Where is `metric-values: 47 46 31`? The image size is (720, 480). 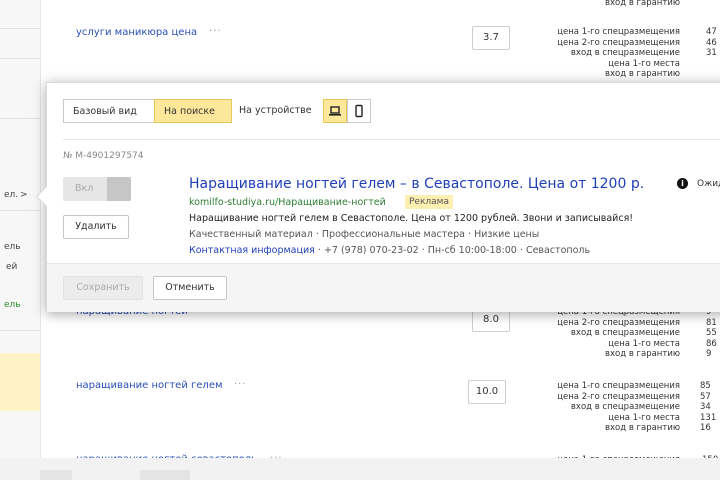 metric-values: 47 46 31 is located at coordinates (711, 43).